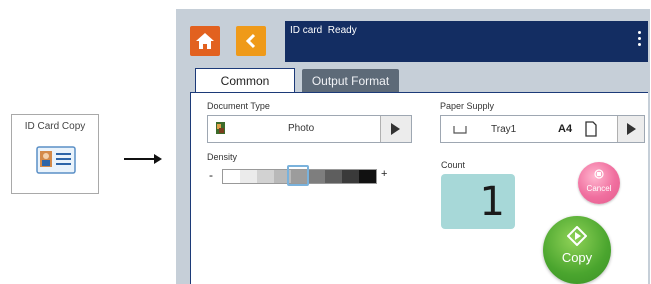  Describe the element at coordinates (467, 106) in the screenshot. I see `paper-supply-label: Paper Supply` at that location.